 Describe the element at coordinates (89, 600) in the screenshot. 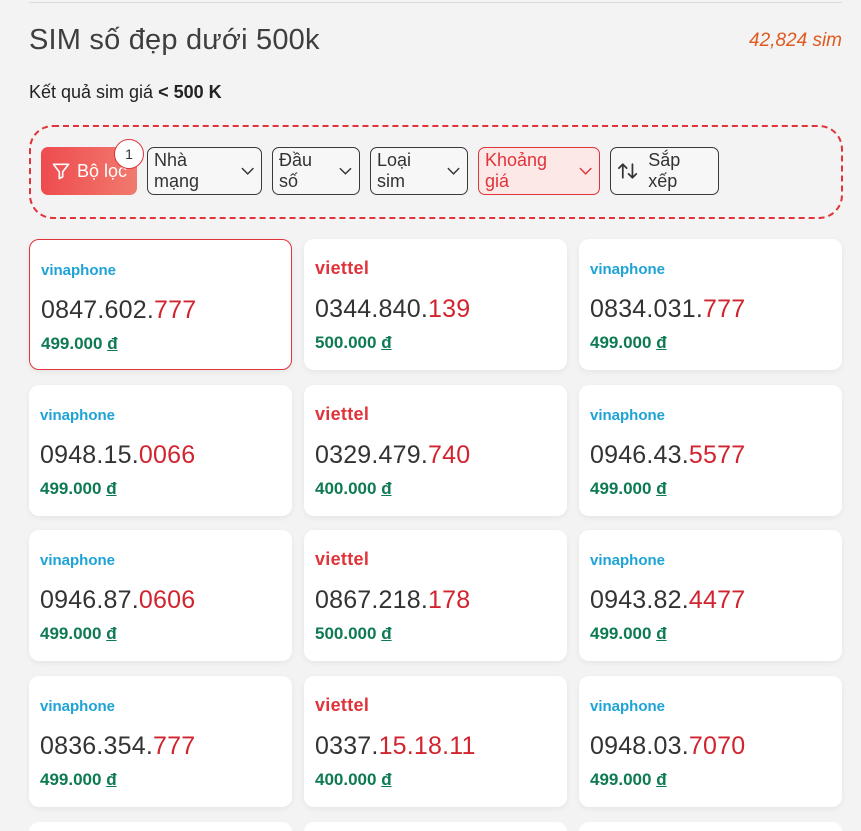

I see `sim-number-prefix: 0946.87.` at that location.